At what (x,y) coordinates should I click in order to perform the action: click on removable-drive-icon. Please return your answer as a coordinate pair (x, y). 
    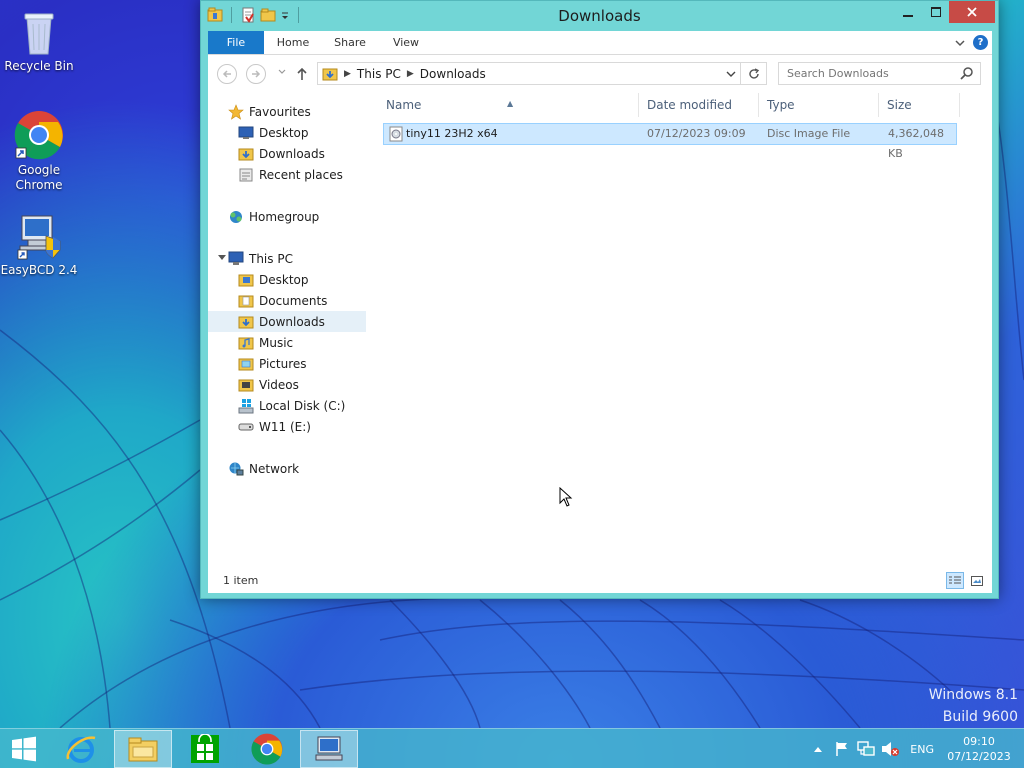
    Looking at the image, I should click on (246, 426).